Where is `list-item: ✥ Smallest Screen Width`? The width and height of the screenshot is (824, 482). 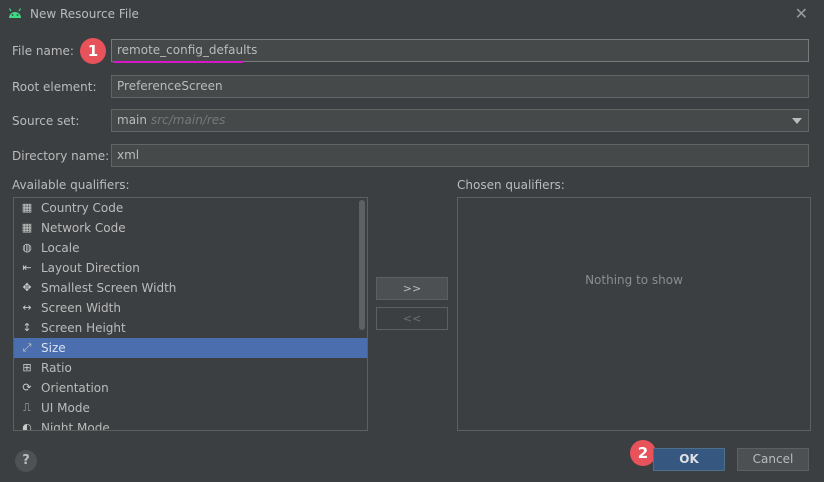 list-item: ✥ Smallest Screen Width is located at coordinates (190, 288).